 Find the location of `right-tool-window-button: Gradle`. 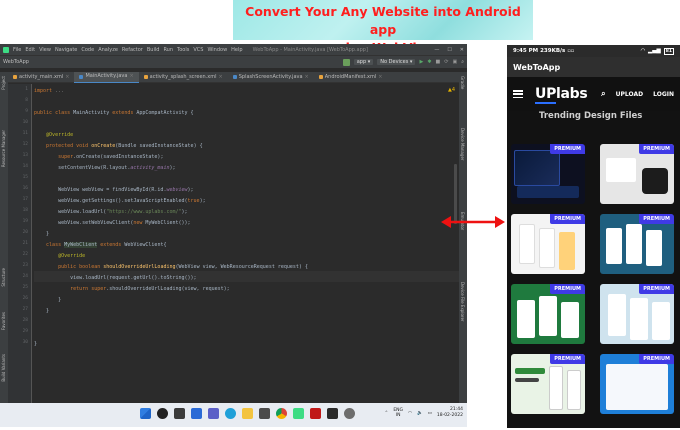

right-tool-window-button: Gradle is located at coordinates (462, 82).